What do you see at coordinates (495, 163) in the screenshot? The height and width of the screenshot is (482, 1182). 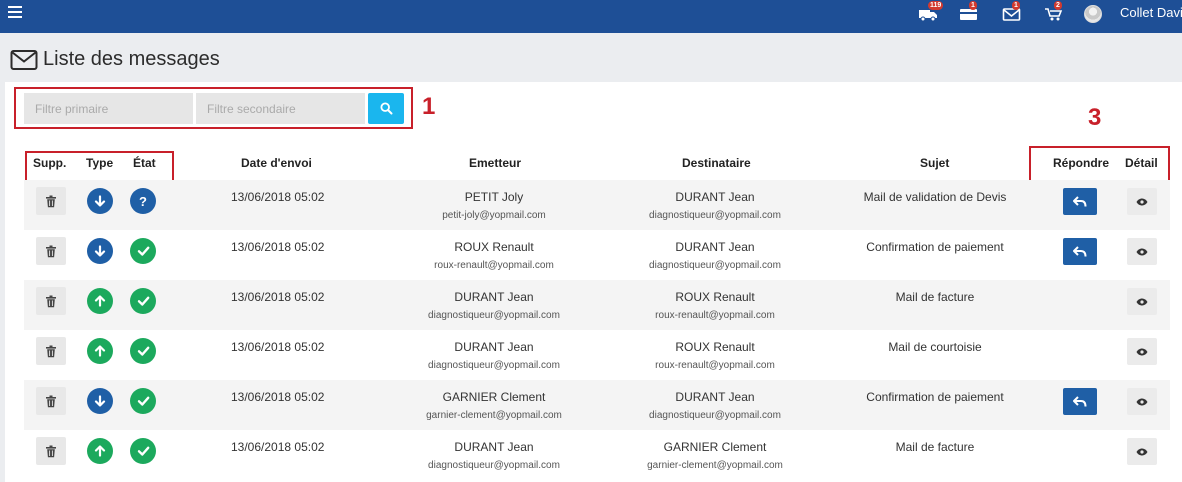 I see `column-header-emetteur: Emetteur` at bounding box center [495, 163].